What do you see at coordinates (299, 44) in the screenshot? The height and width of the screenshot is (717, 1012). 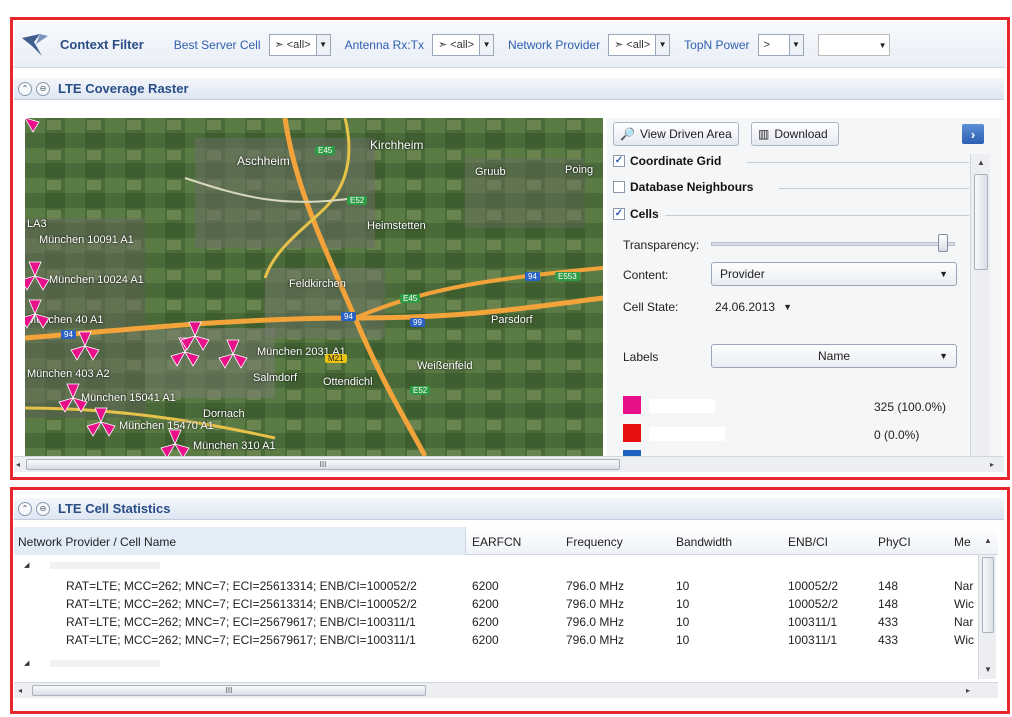 I see `filter-combo-best-server: ➣ <all> ▼` at bounding box center [299, 44].